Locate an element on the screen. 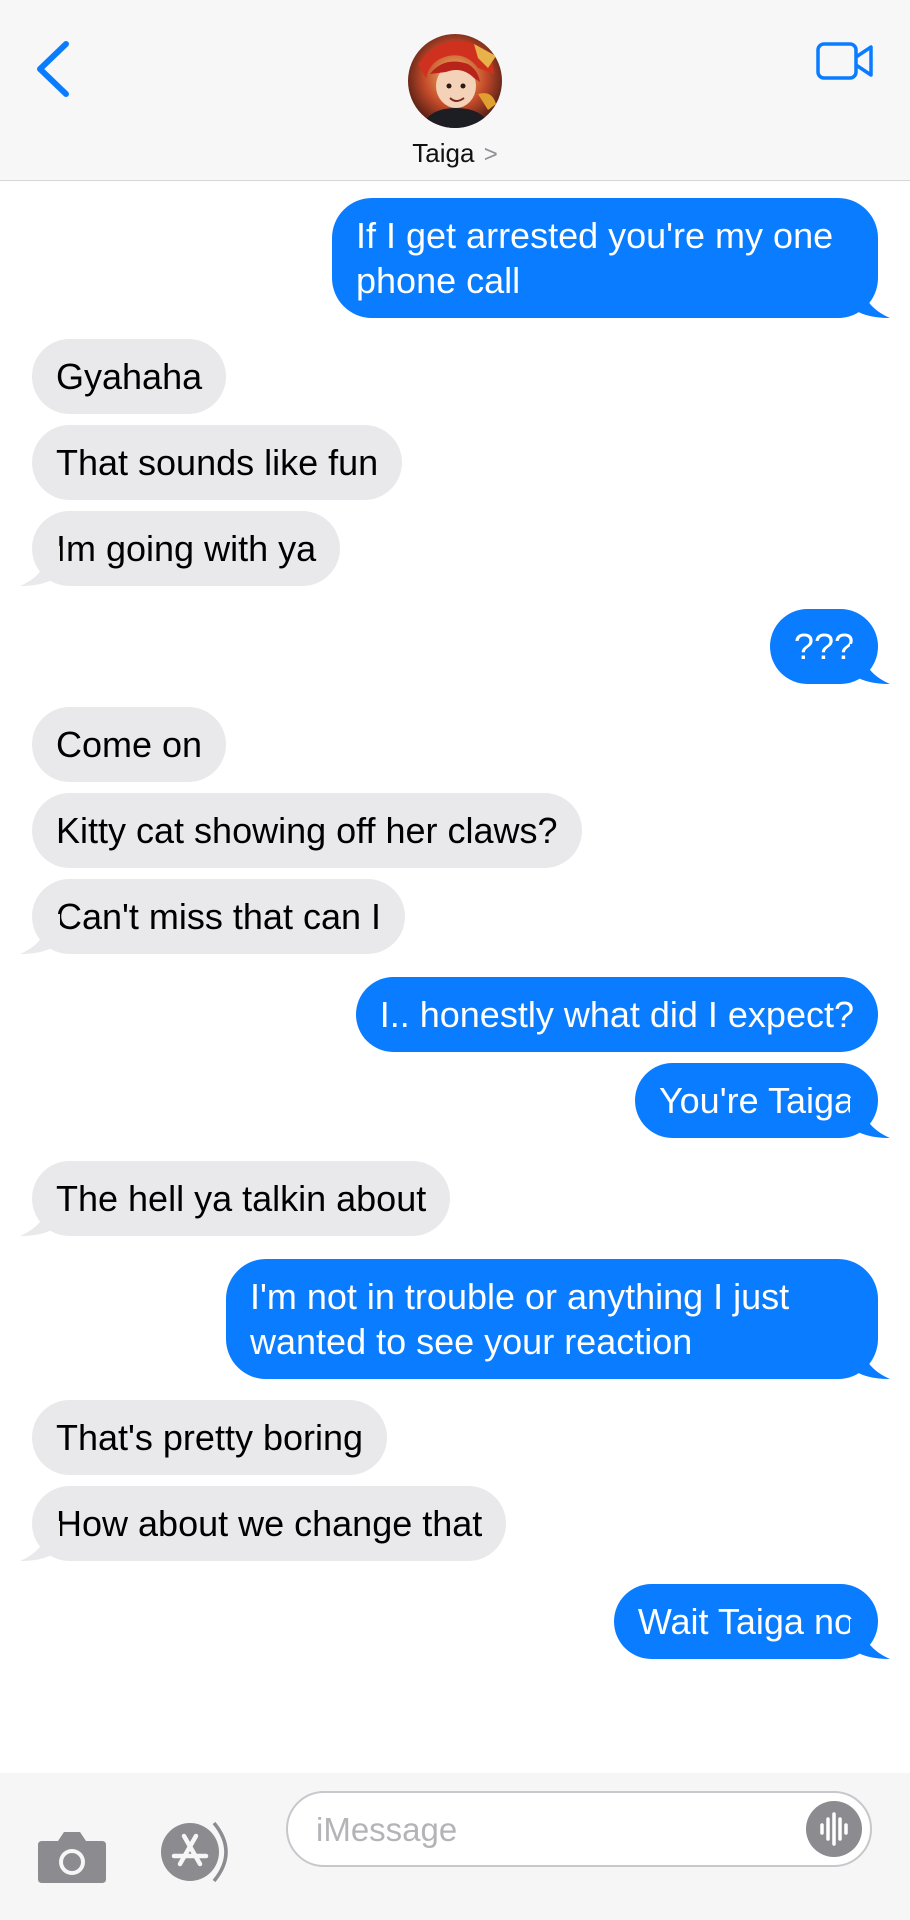  compose-bar is located at coordinates (455, 1846).